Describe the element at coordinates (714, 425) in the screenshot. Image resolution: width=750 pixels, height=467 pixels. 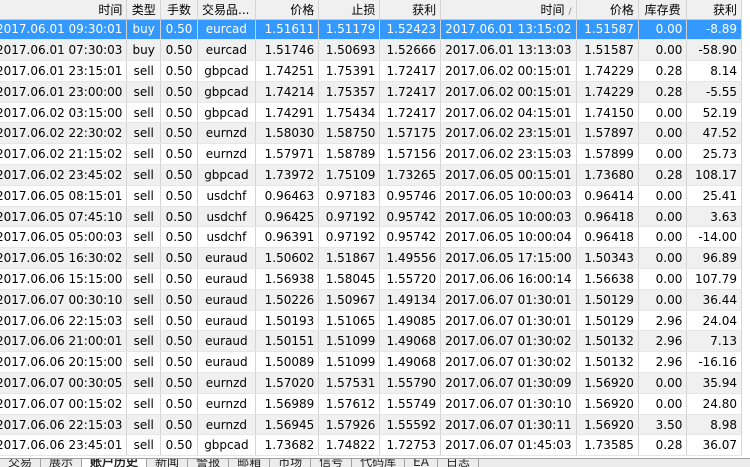
I see `cell-profit: 8.98` at that location.